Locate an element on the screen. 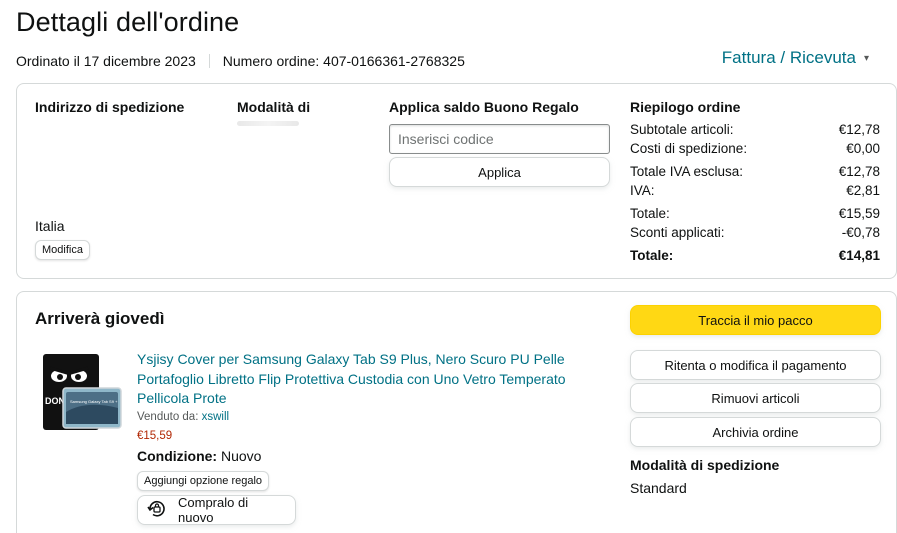 The height and width of the screenshot is (533, 897). gift-card-heading: Applica saldo Buono Regalo is located at coordinates (484, 107).